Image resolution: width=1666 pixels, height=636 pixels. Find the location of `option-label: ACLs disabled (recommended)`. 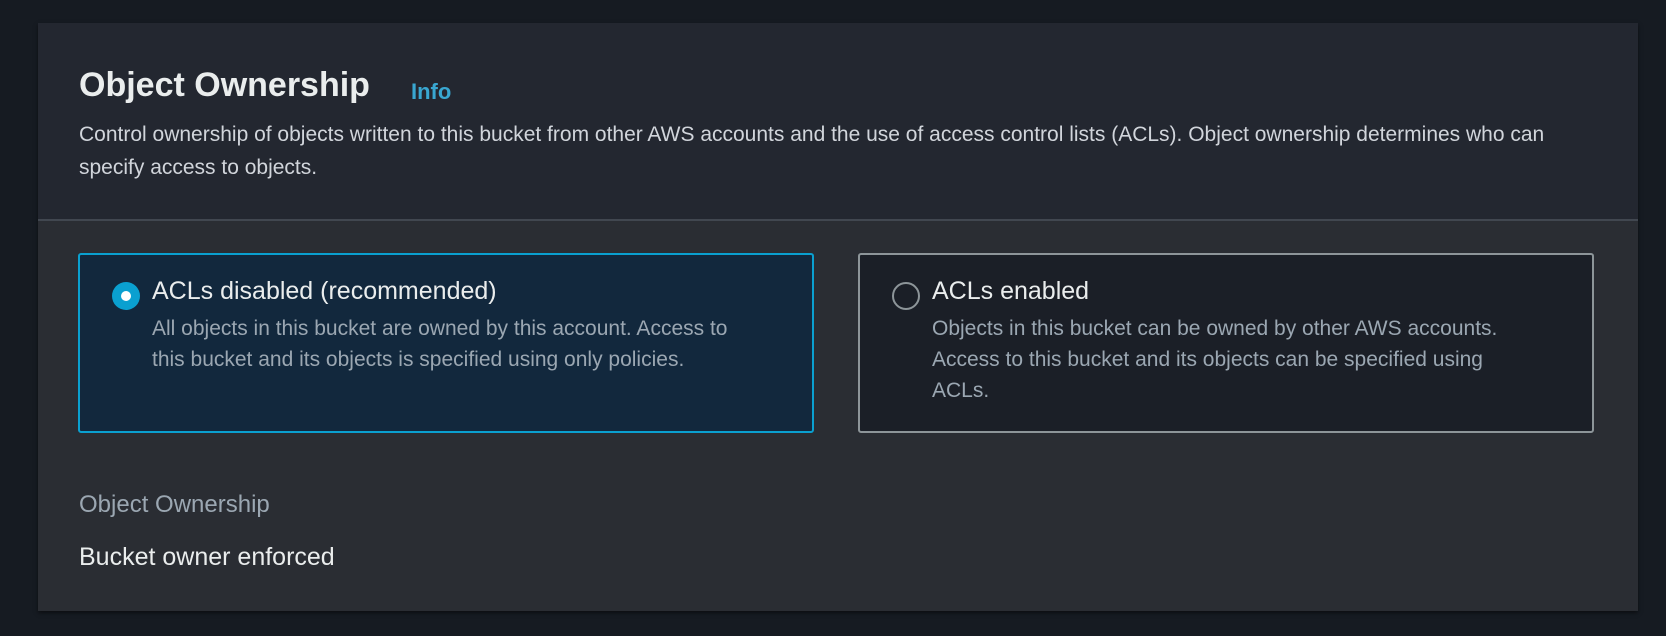

option-label: ACLs disabled (recommended) is located at coordinates (324, 291).